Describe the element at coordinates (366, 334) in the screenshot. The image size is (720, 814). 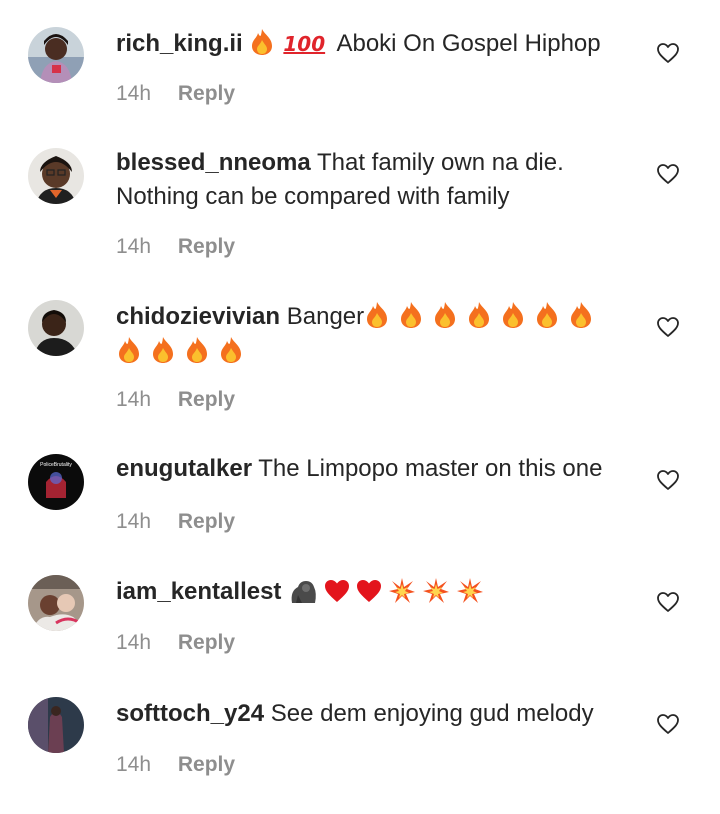
I see `comment-body: chidozievivian Banger` at that location.